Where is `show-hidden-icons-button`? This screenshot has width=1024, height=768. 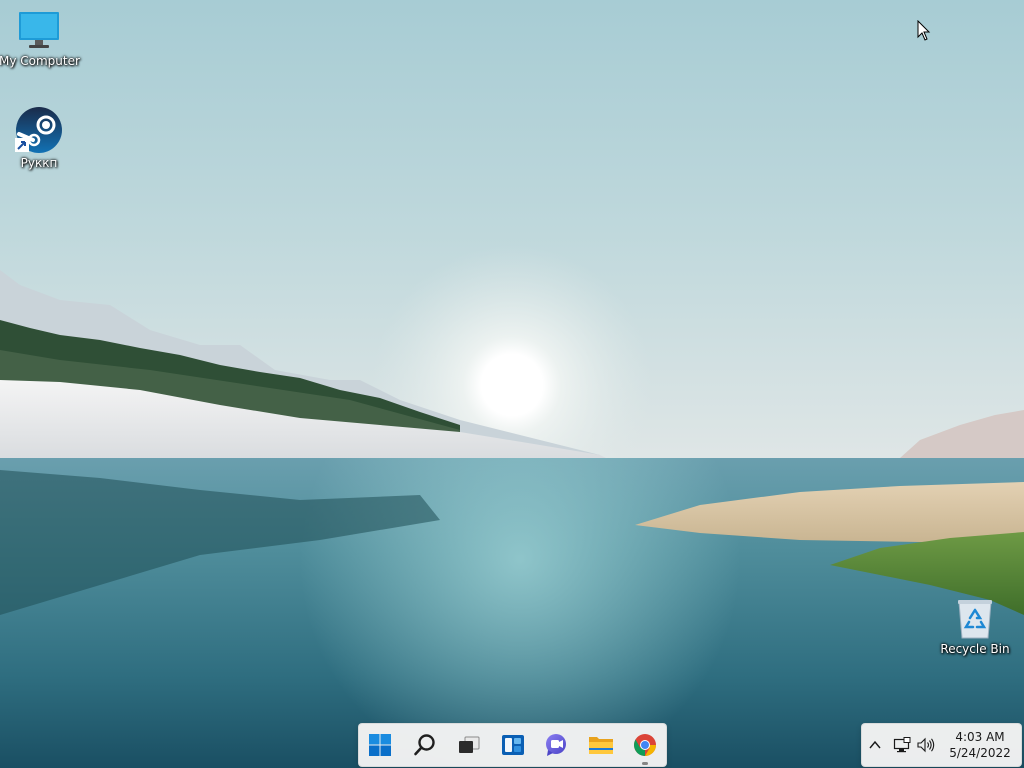
show-hidden-icons-button is located at coordinates (875, 745).